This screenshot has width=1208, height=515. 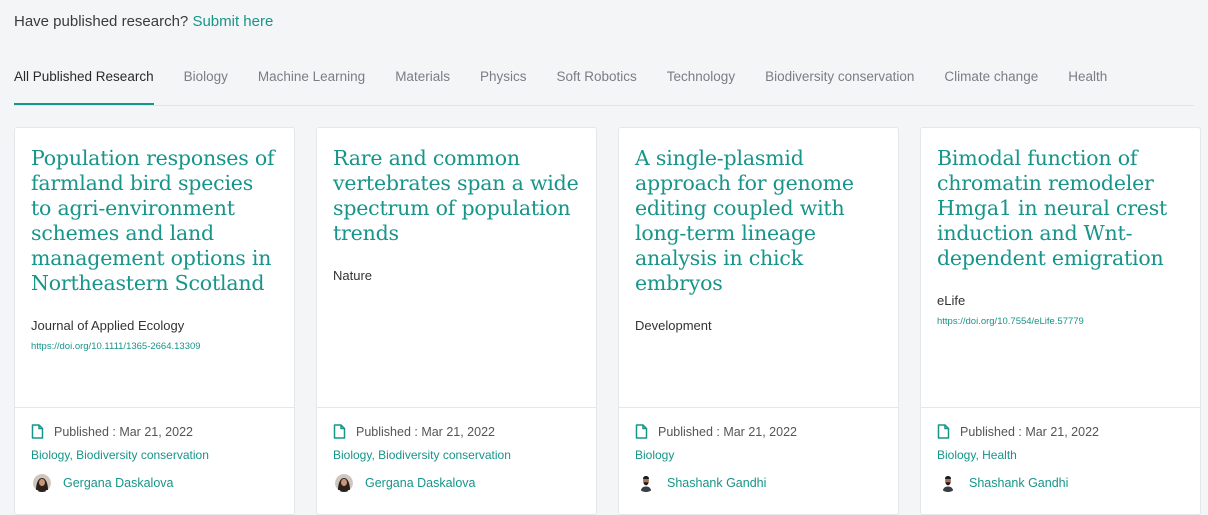 What do you see at coordinates (503, 82) in the screenshot?
I see `tab-physics: Physics` at bounding box center [503, 82].